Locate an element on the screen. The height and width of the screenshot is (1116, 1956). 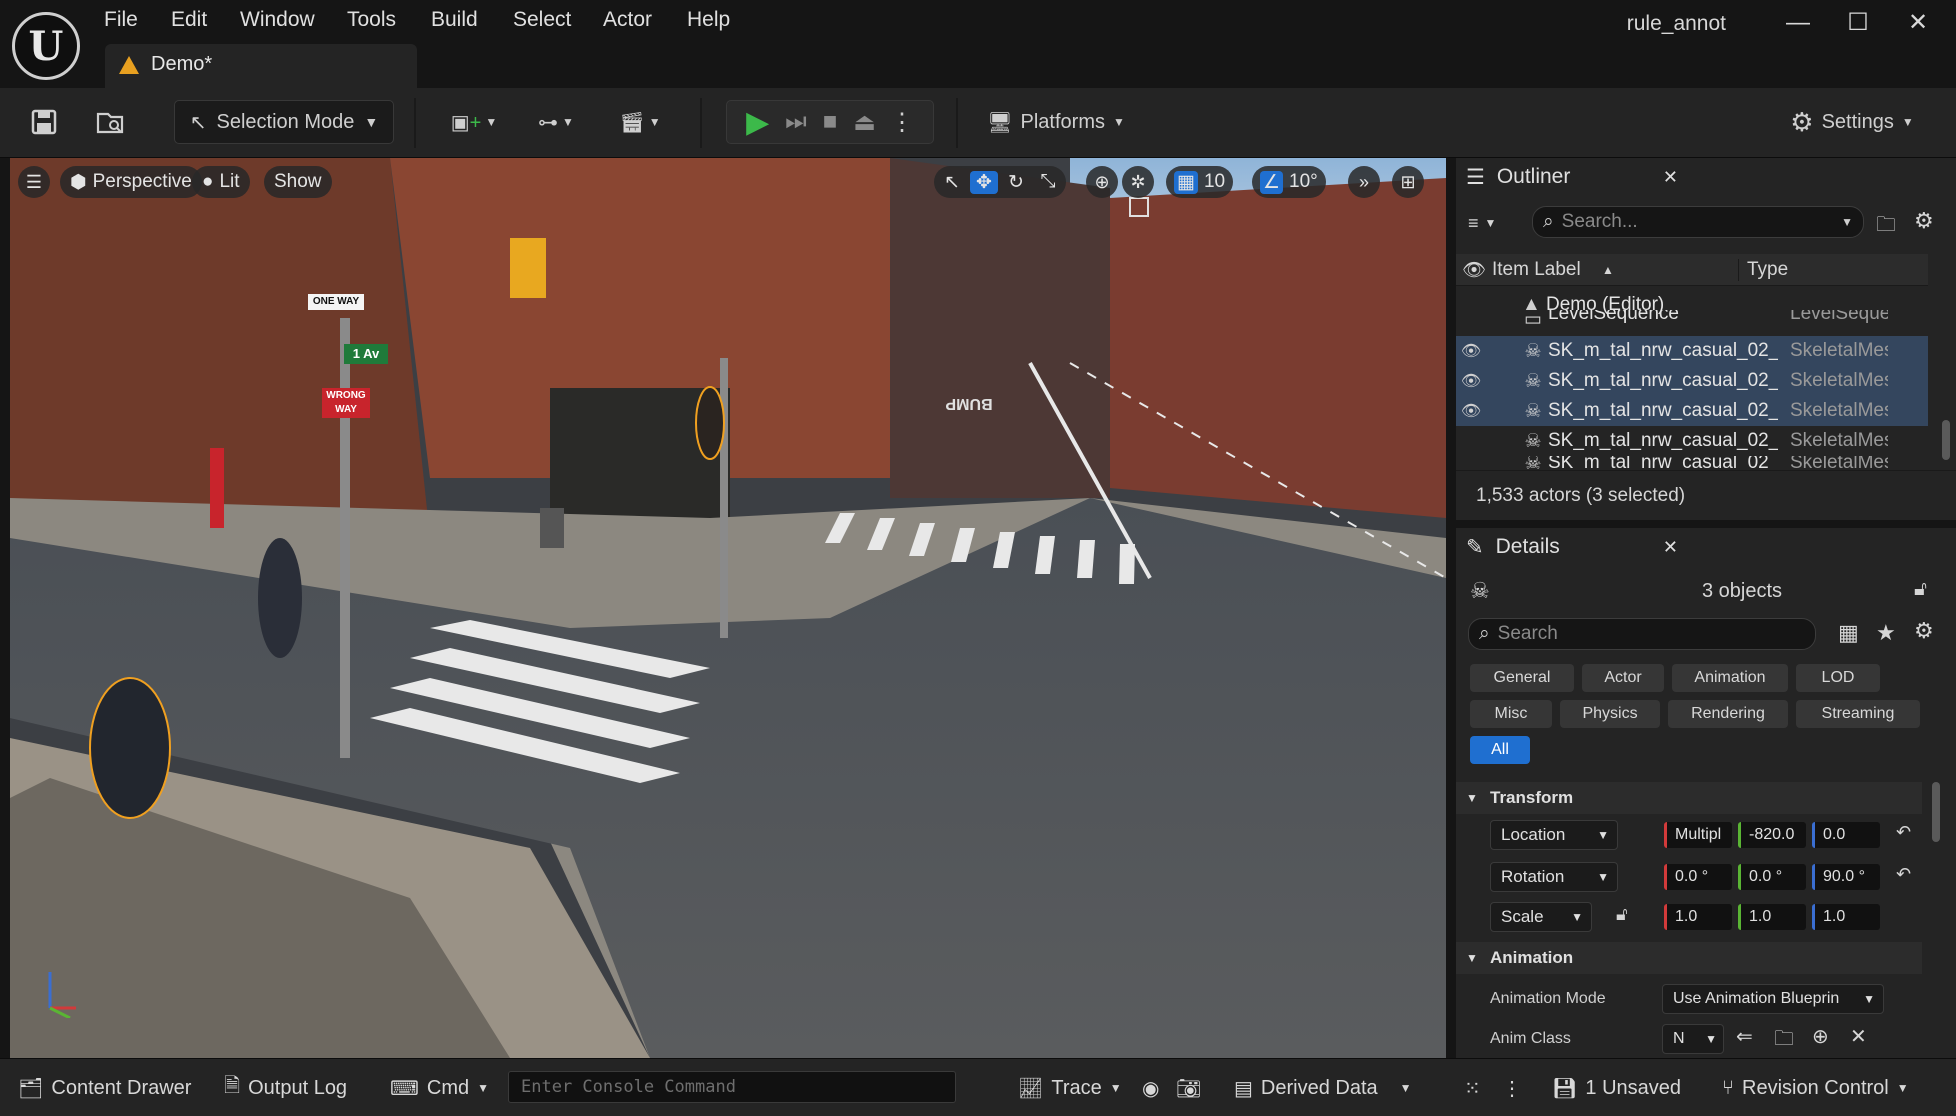
category-streaming: Streaming is located at coordinates (1858, 714).